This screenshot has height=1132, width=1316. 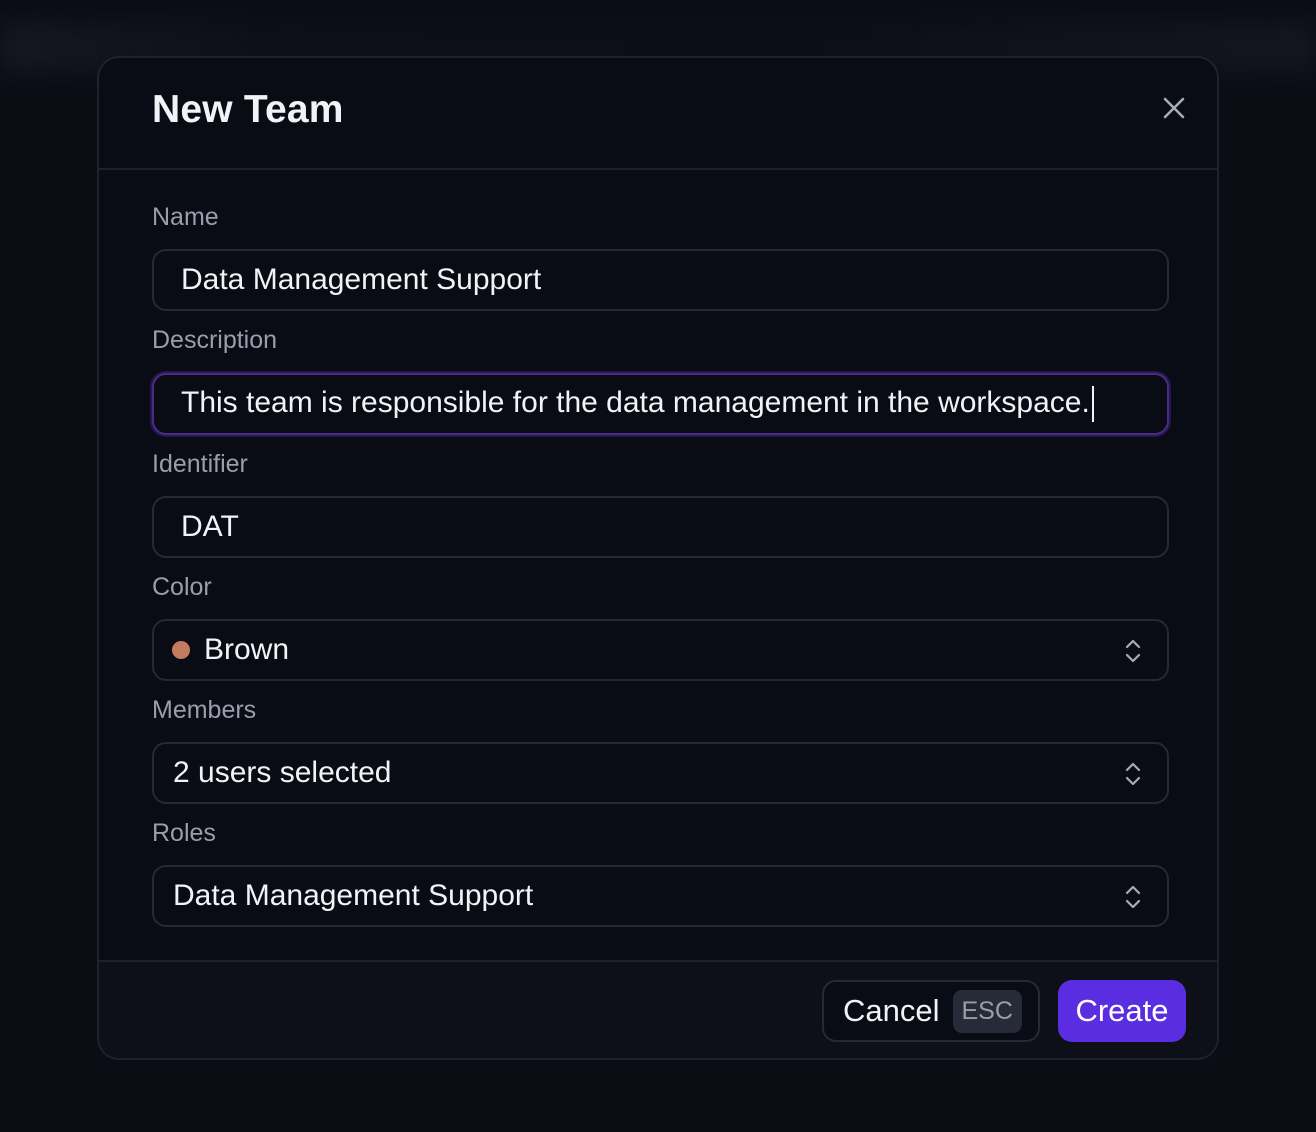 I want to click on identifier-input: DAT, so click(x=660, y=527).